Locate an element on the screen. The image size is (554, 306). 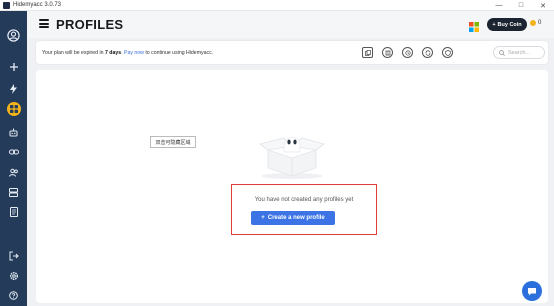
logout-icon is located at coordinates (13, 256).